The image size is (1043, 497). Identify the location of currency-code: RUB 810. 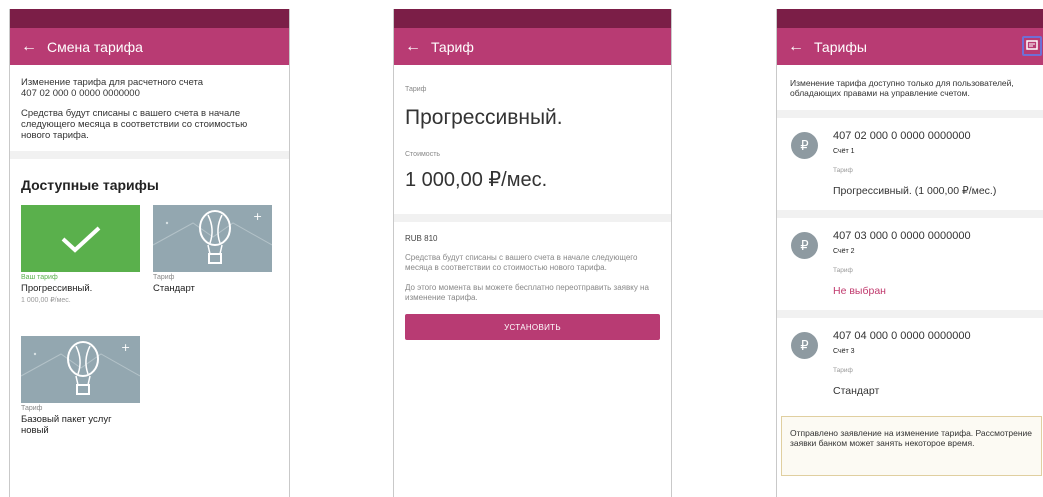
(421, 238).